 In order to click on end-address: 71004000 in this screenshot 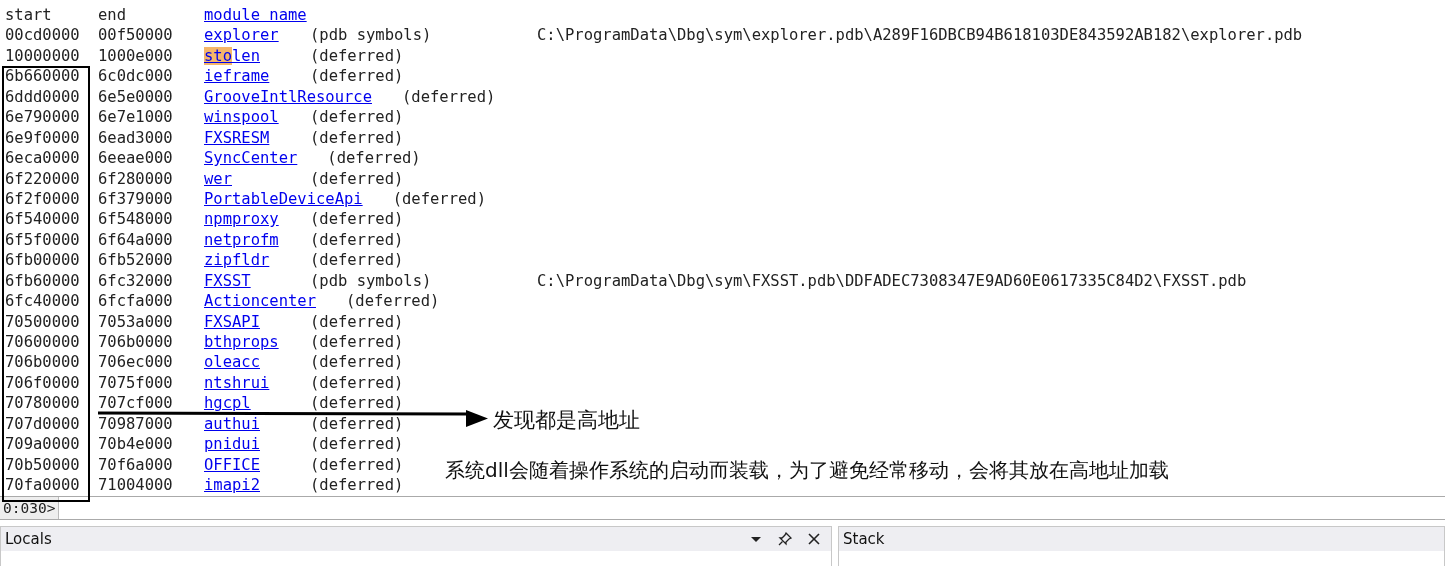, I will do `click(136, 485)`.